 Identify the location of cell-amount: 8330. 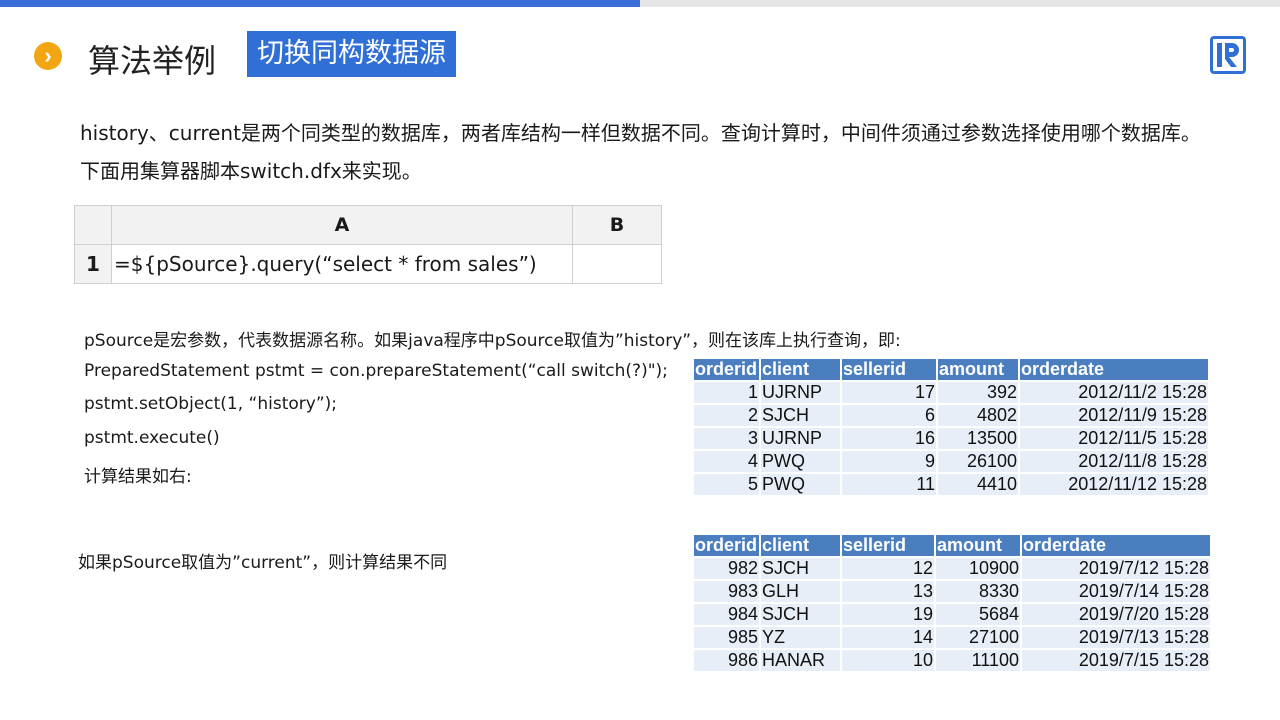
(978, 591).